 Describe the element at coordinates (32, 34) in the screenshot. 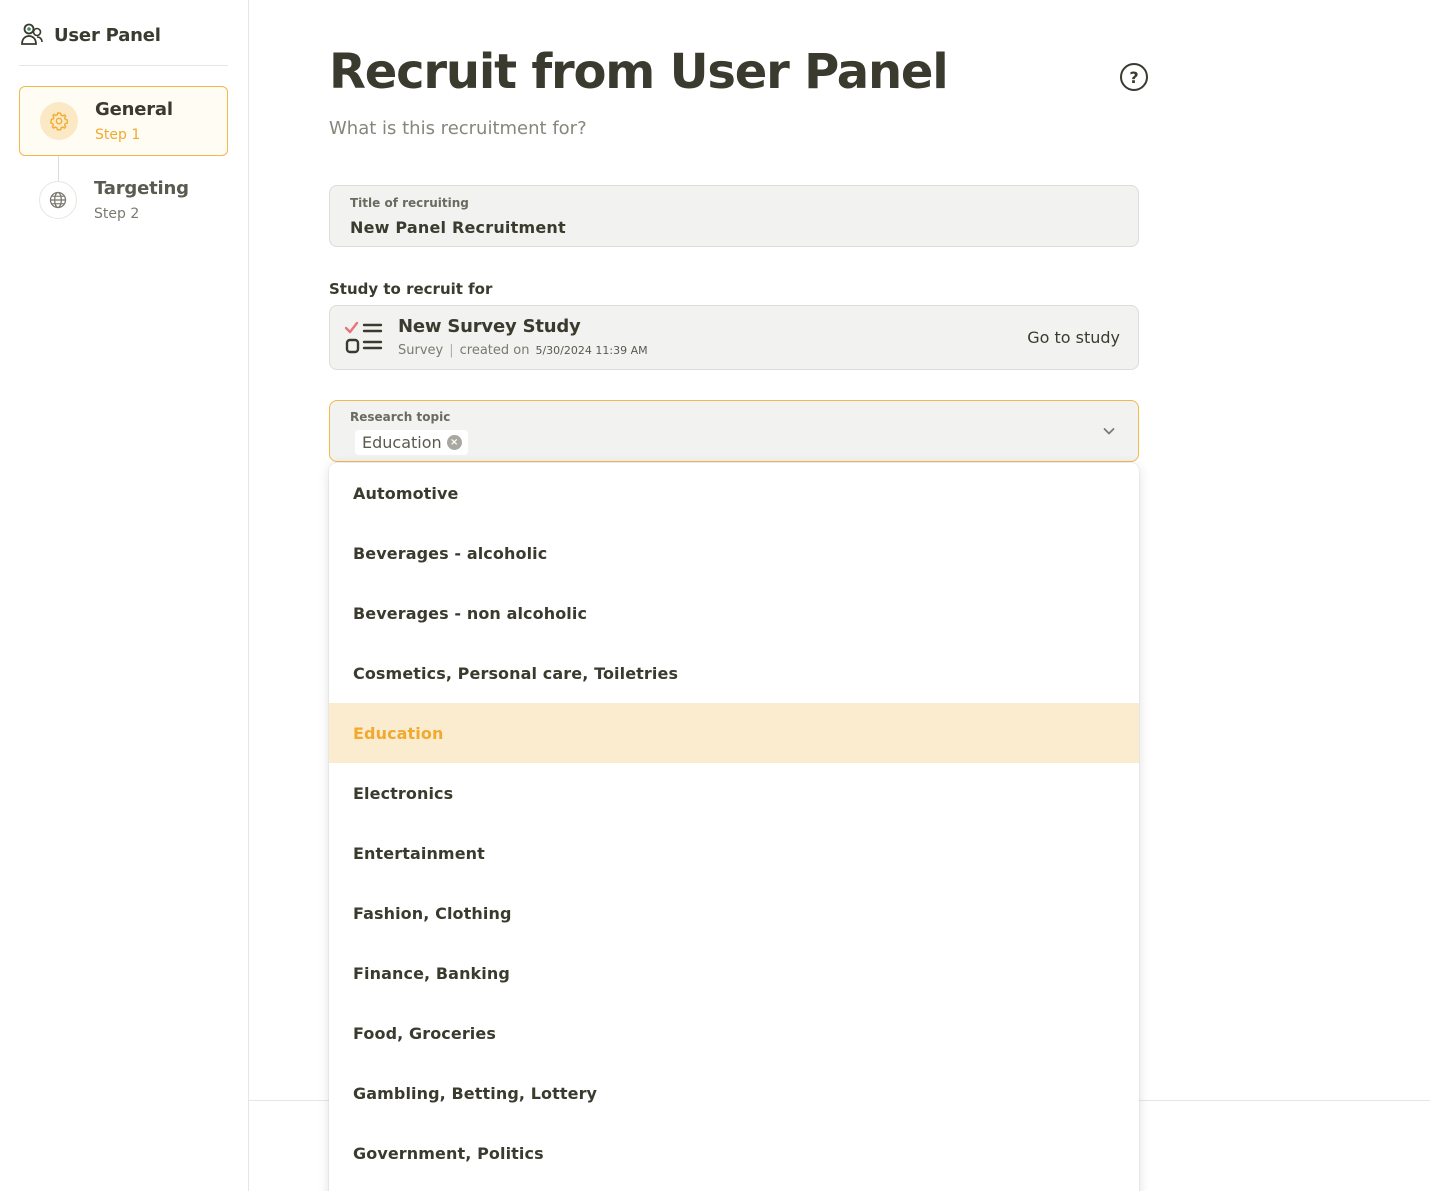

I see `users-icon` at that location.